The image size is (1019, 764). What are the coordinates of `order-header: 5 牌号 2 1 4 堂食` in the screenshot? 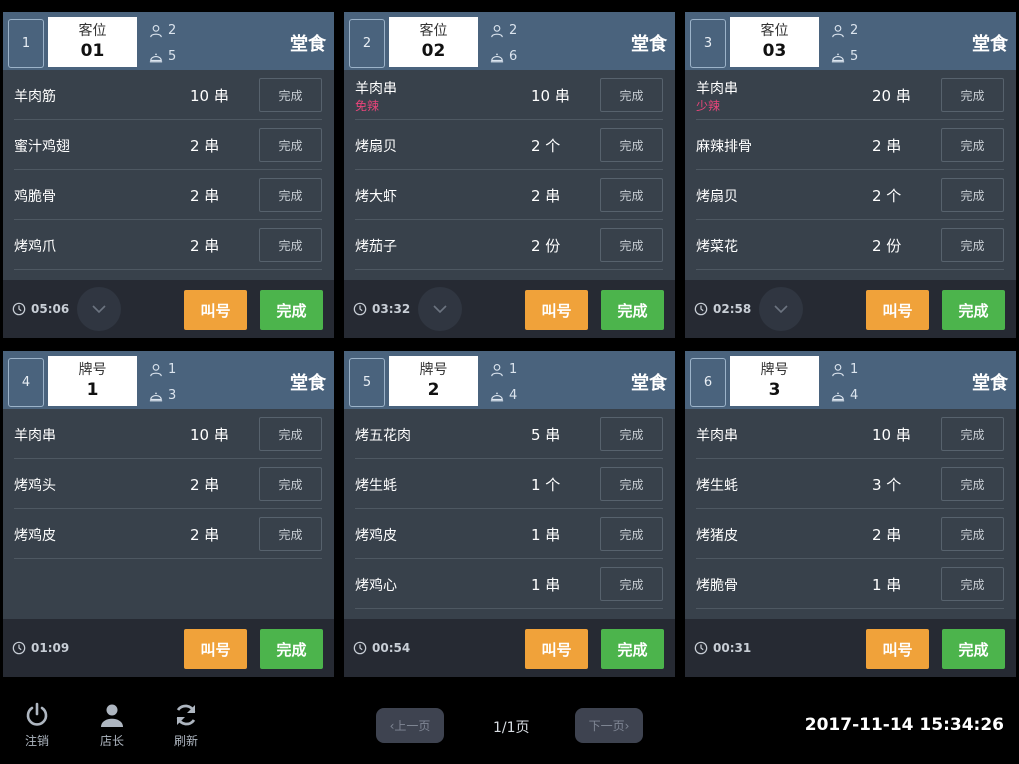 It's located at (509, 380).